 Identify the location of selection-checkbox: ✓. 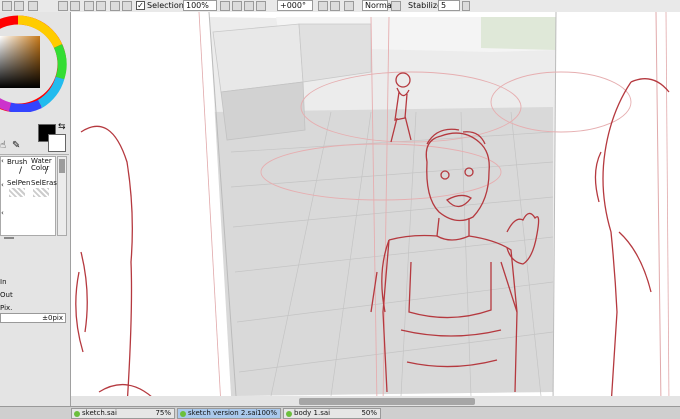
(140, 5).